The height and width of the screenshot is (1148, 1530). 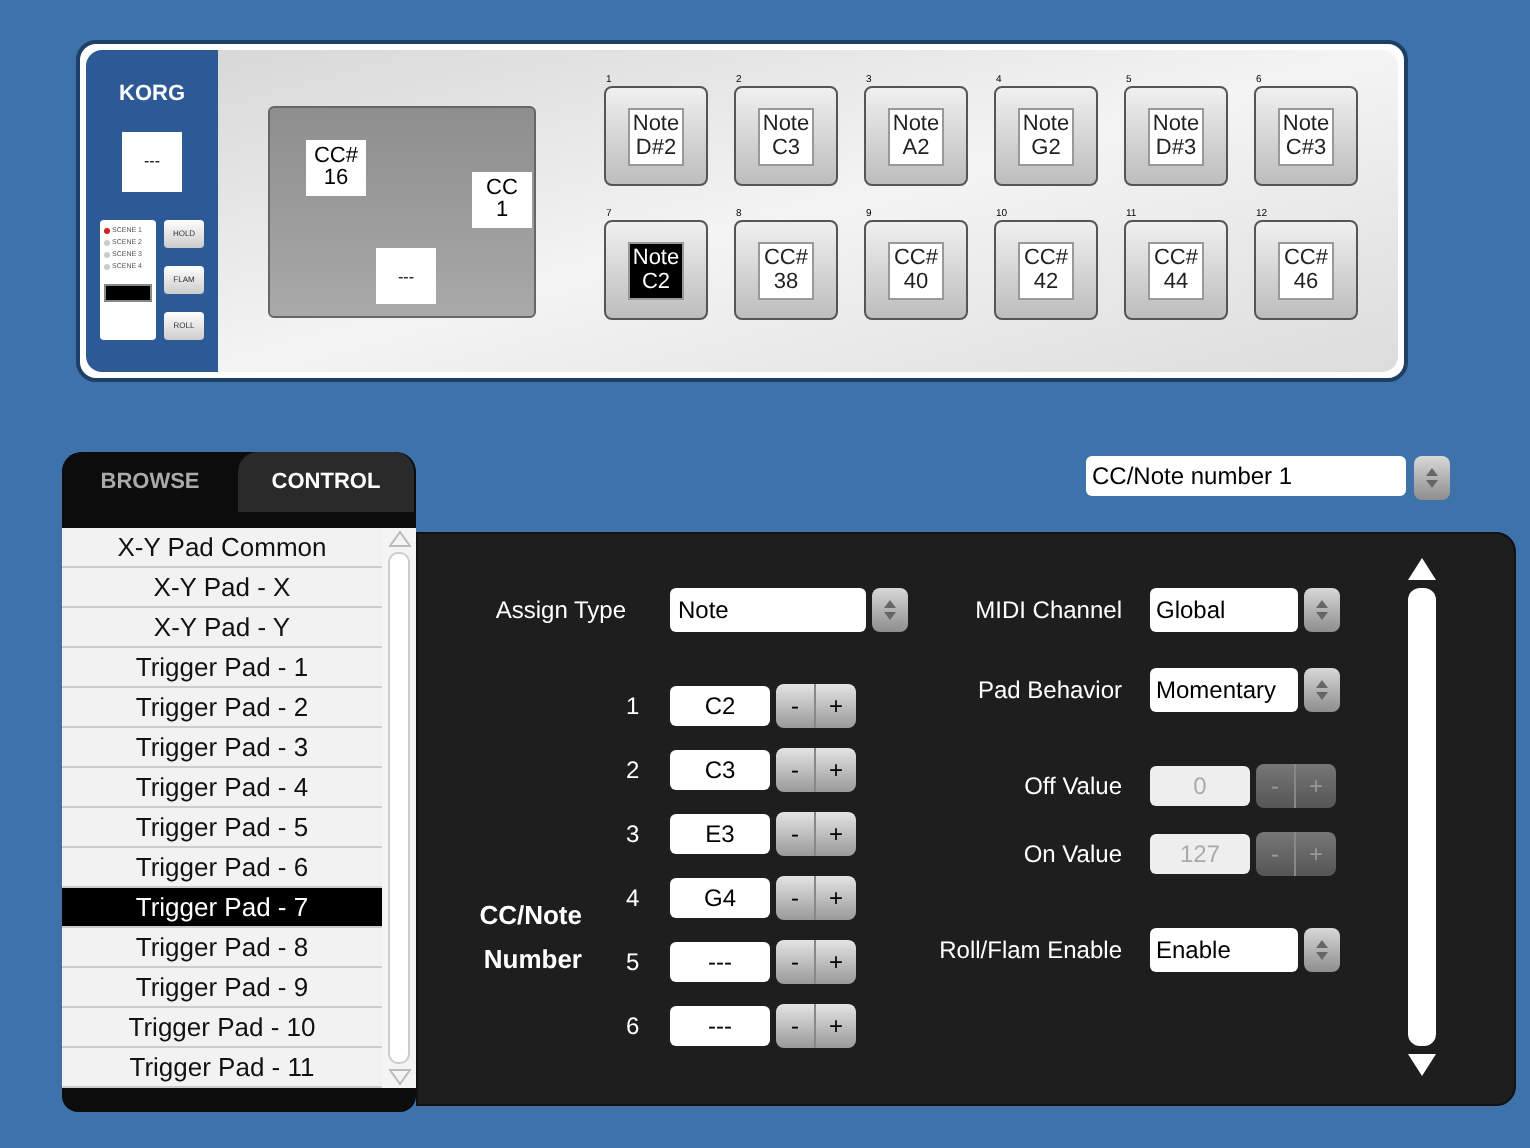 What do you see at coordinates (634, 963) in the screenshot?
I see `row-number: 5` at bounding box center [634, 963].